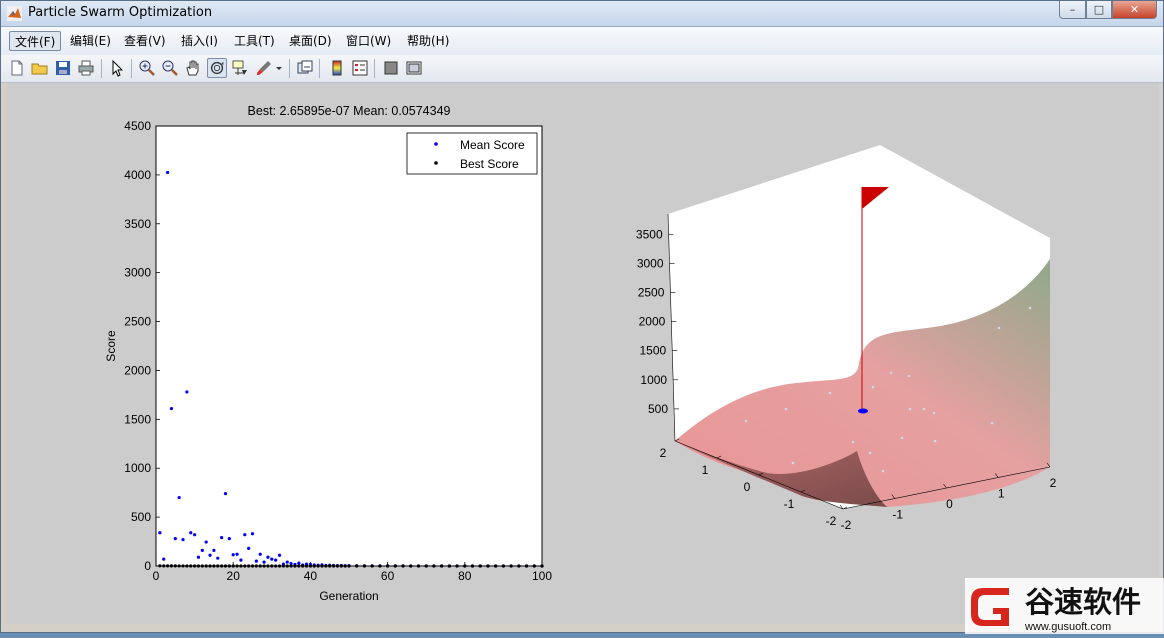 This screenshot has width=1164, height=638. Describe the element at coordinates (349, 111) in the screenshot. I see `chart-title: Best: 2.65895e-07 Mean: 0.0574349` at that location.